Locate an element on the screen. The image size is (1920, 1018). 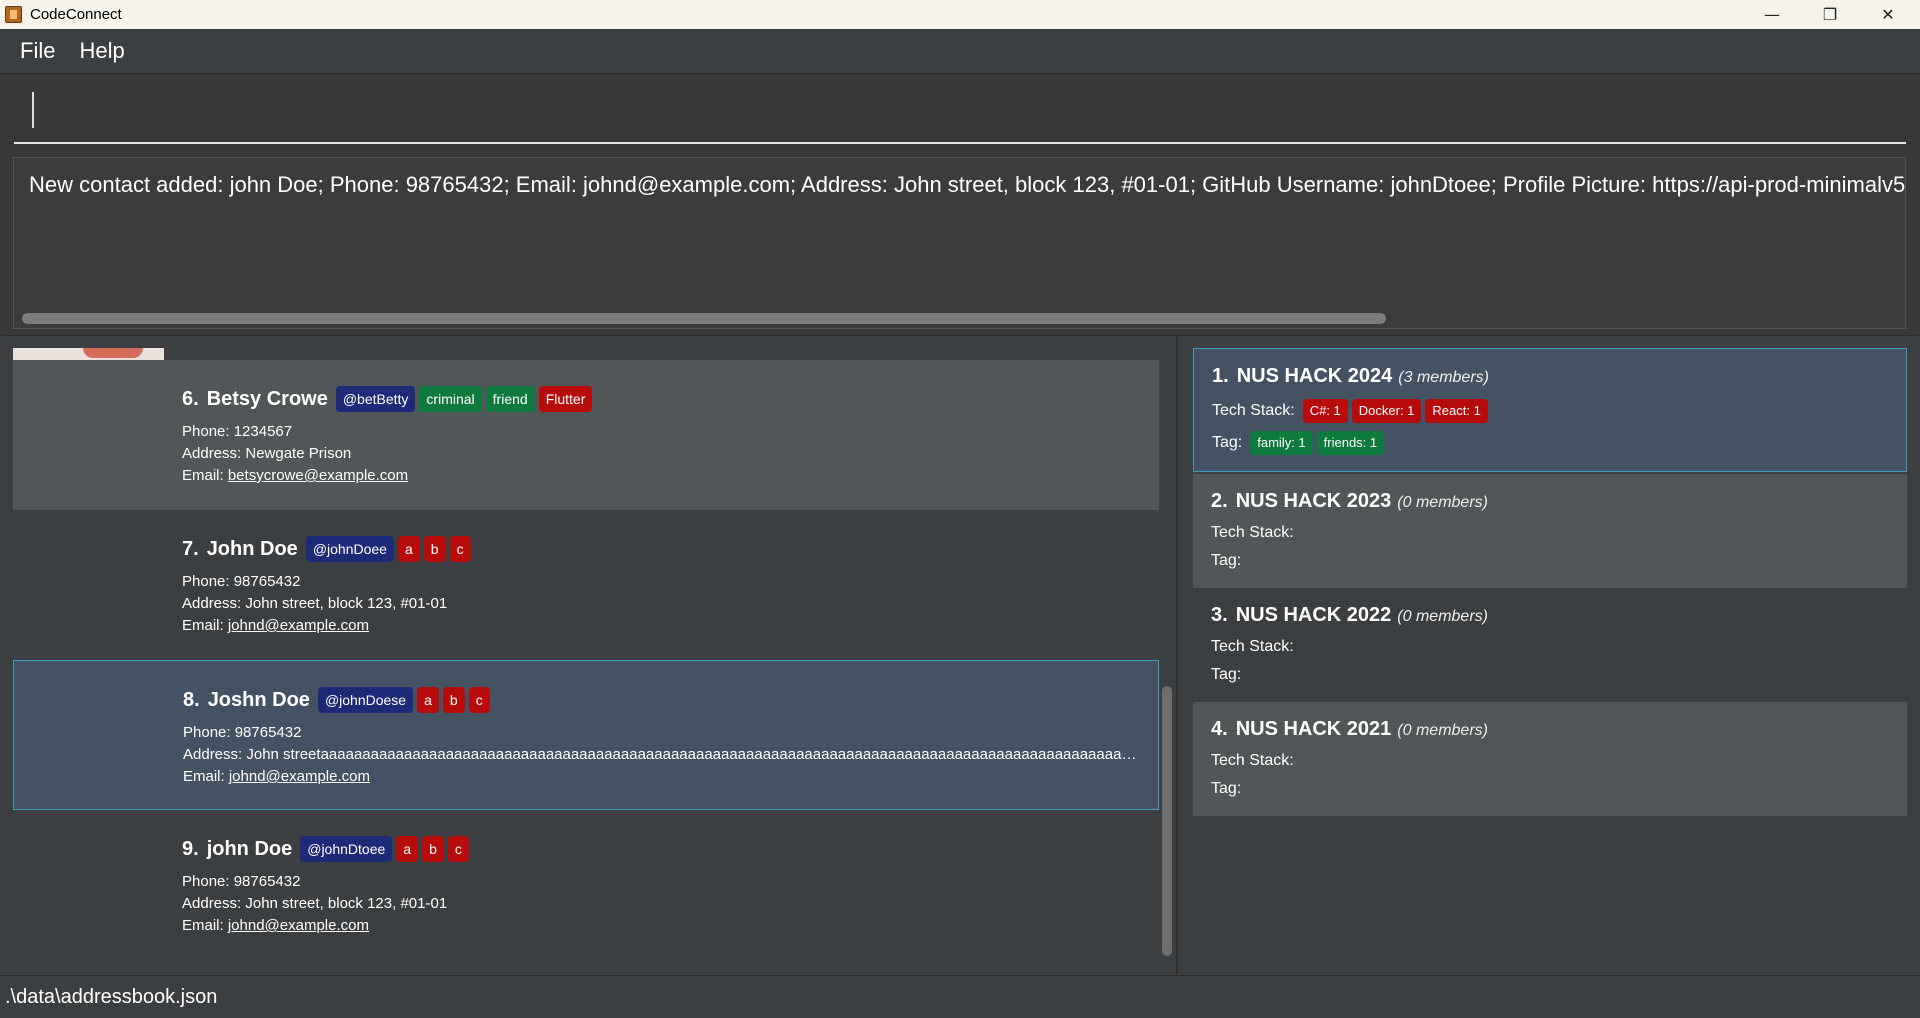
tag-badge: friend is located at coordinates (510, 399).